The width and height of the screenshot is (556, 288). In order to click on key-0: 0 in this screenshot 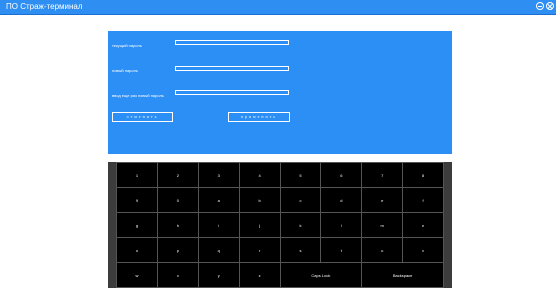, I will do `click(178, 200)`.